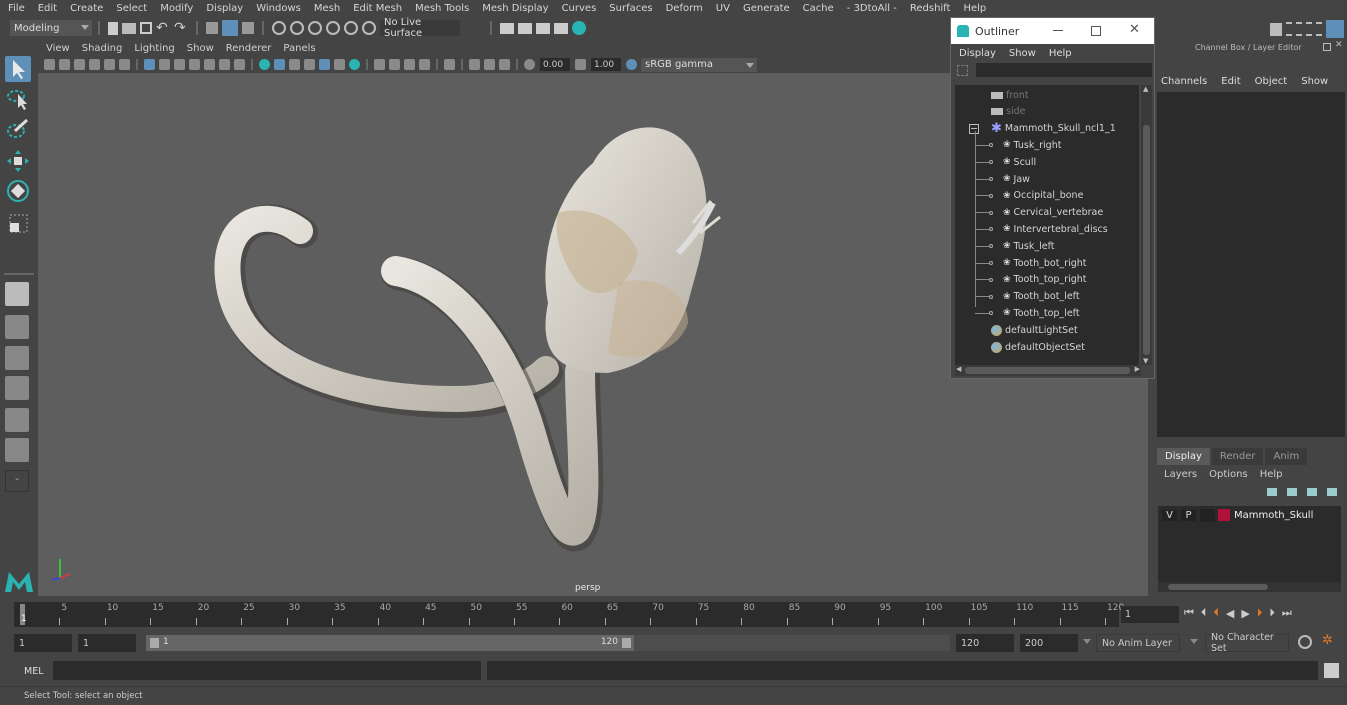 The image size is (1347, 705). I want to click on current-frame-field: 1, so click(1150, 614).